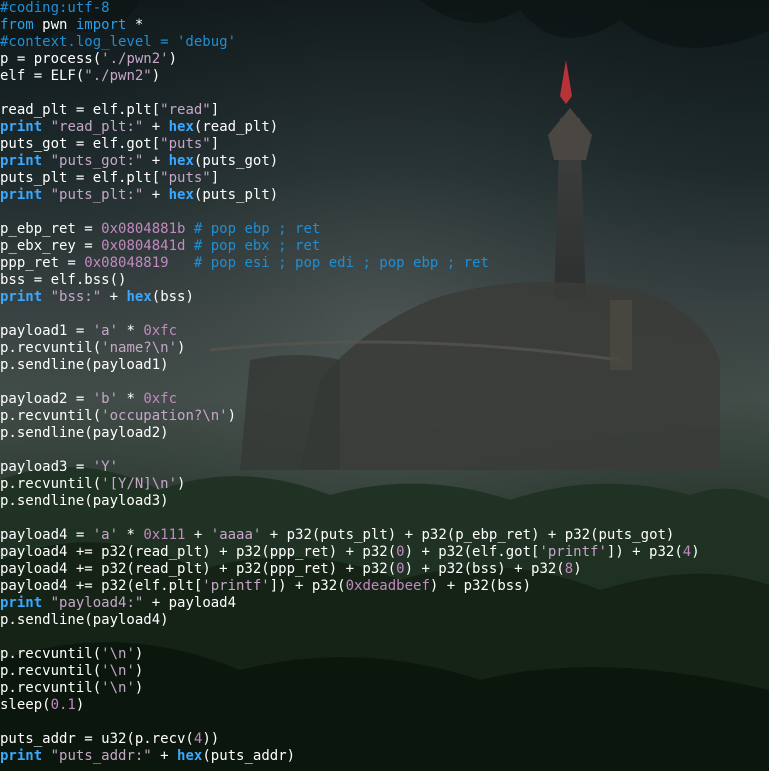 The width and height of the screenshot is (769, 771). I want to click on code-token: # pop ebp ; ret, so click(253, 229).